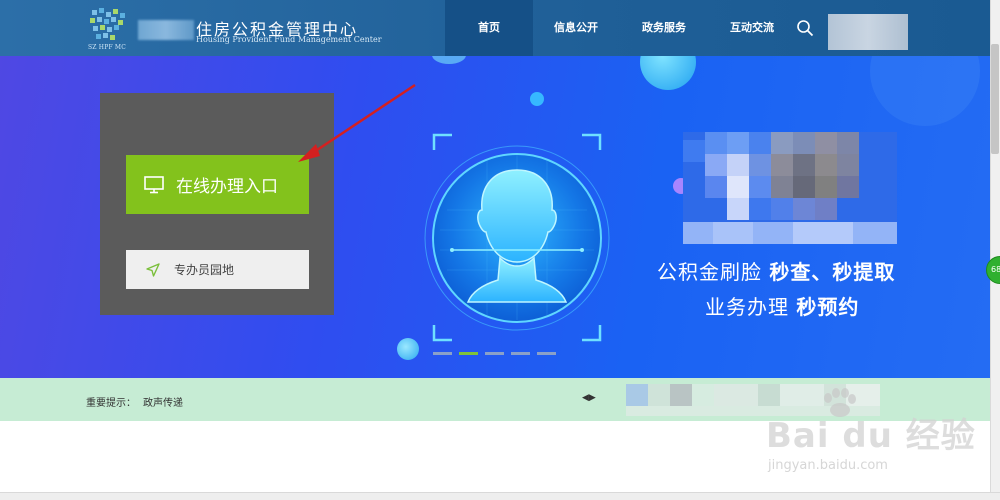 This screenshot has height=500, width=1000. I want to click on online-service-entry-button: 在线办理入口, so click(217, 184).